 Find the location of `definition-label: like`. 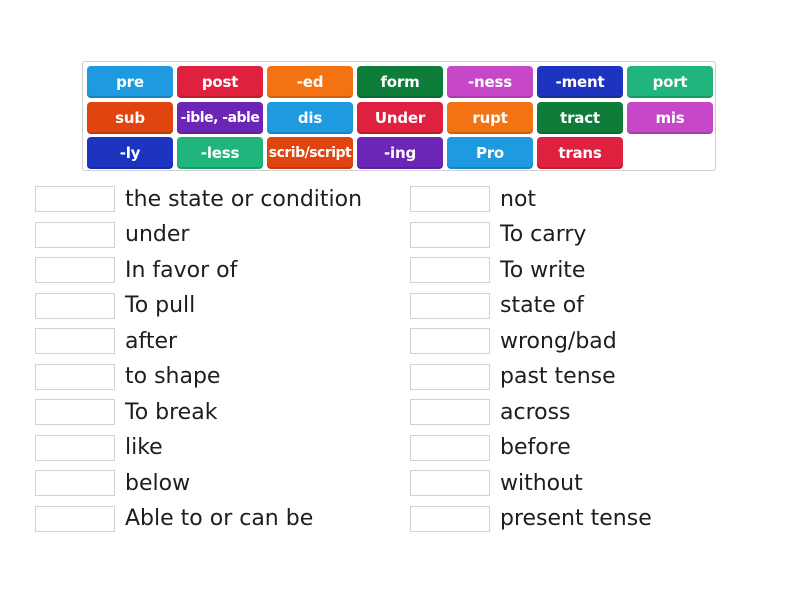

definition-label: like is located at coordinates (144, 447).